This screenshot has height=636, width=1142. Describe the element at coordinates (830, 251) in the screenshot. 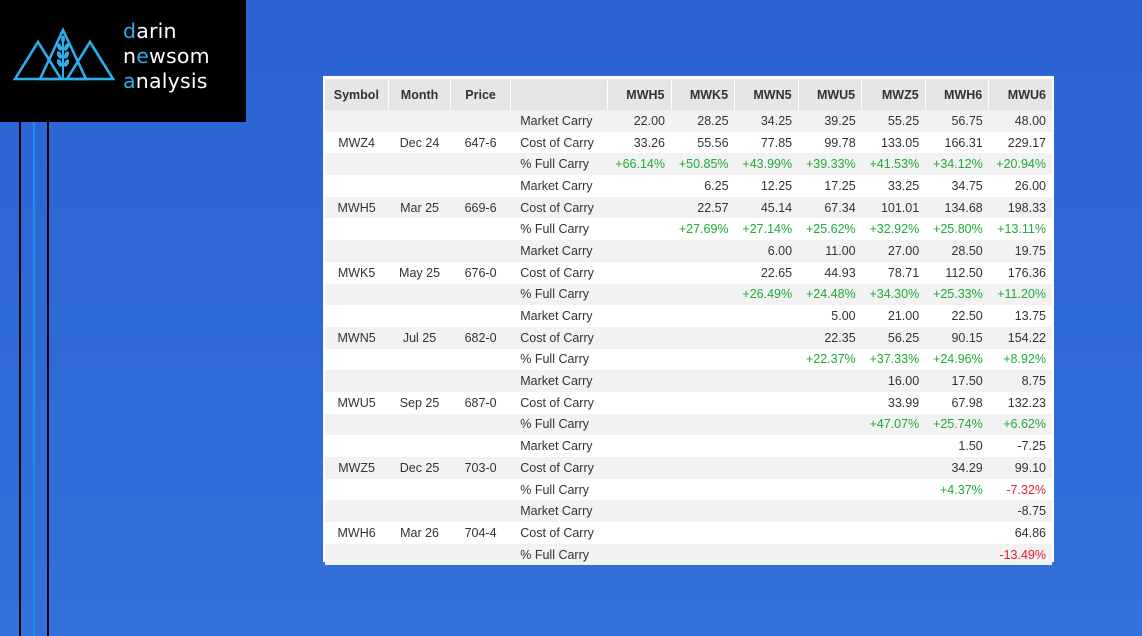

I see `cell-value: 11.00` at that location.